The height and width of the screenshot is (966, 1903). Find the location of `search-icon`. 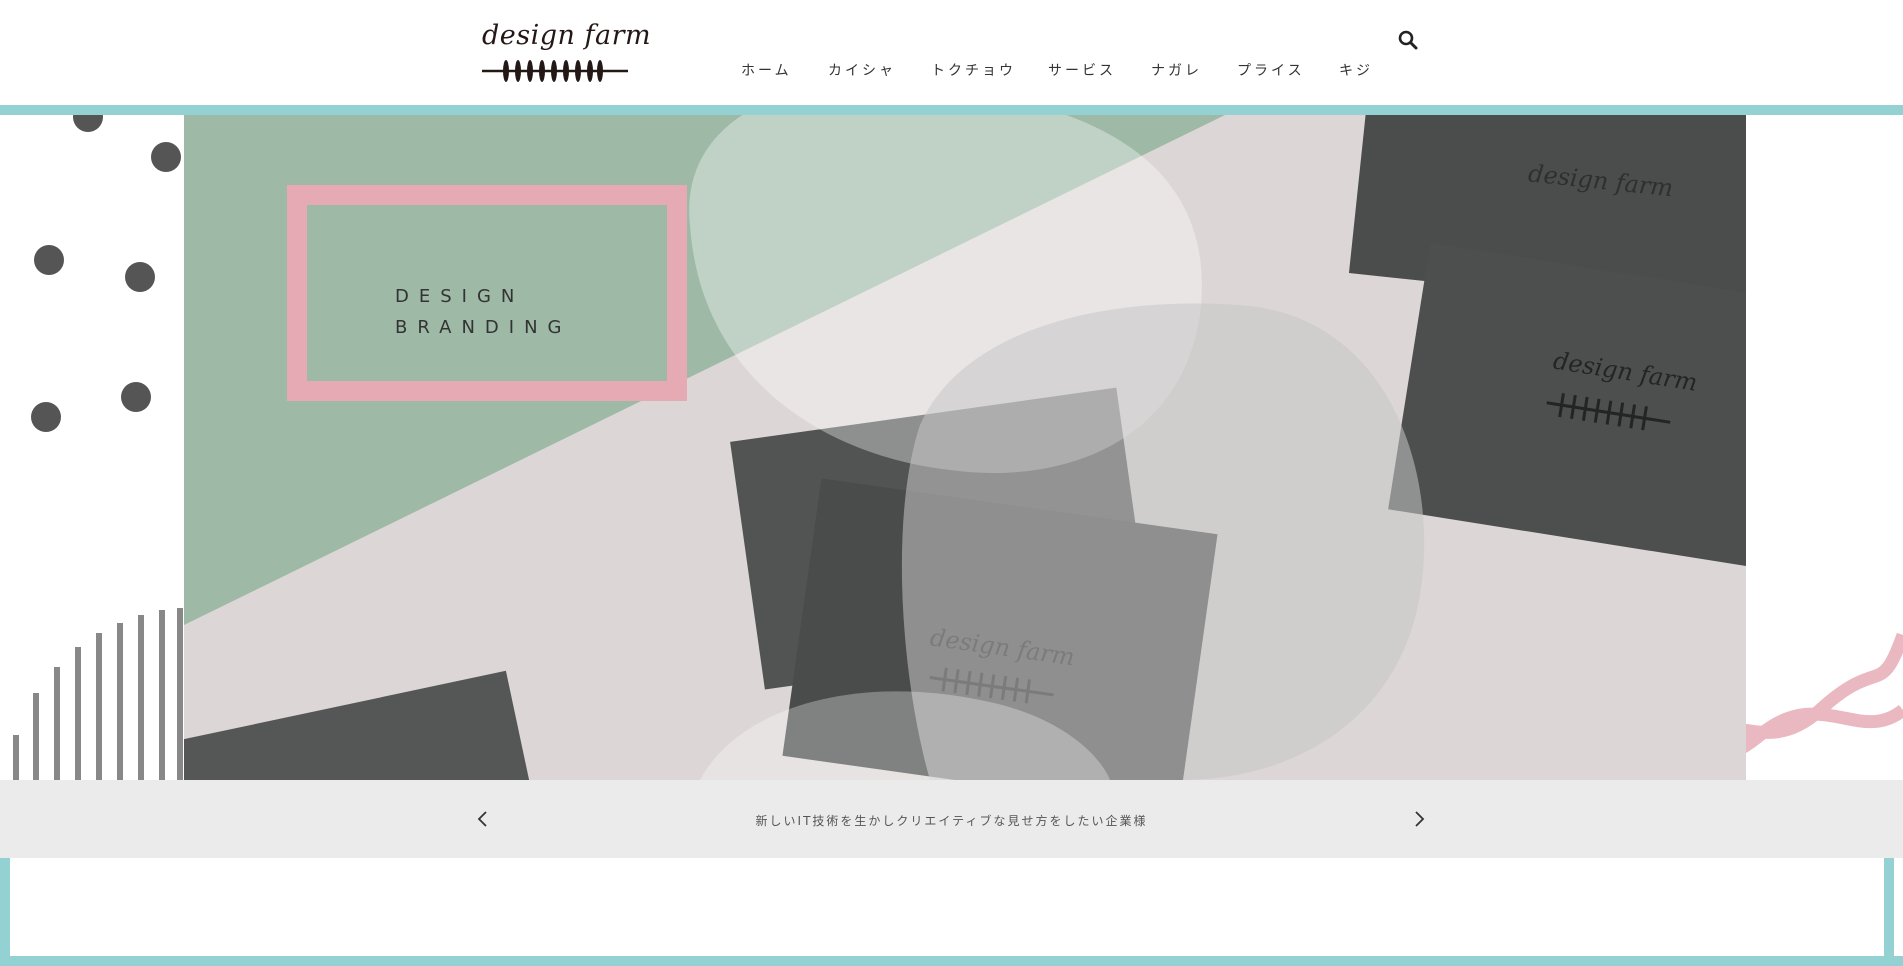

search-icon is located at coordinates (1408, 40).